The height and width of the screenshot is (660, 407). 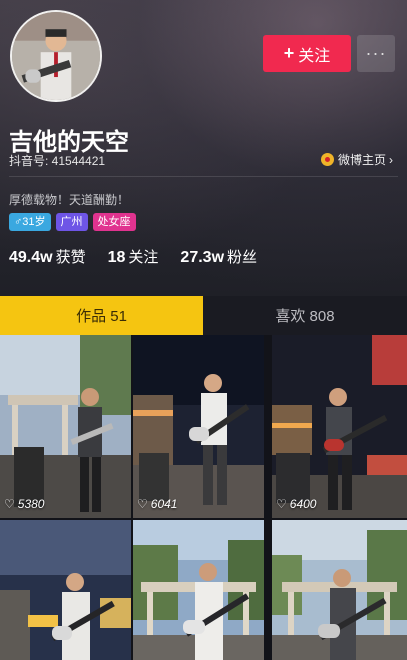 I want to click on weibo-label: 微博主页, so click(x=362, y=160).